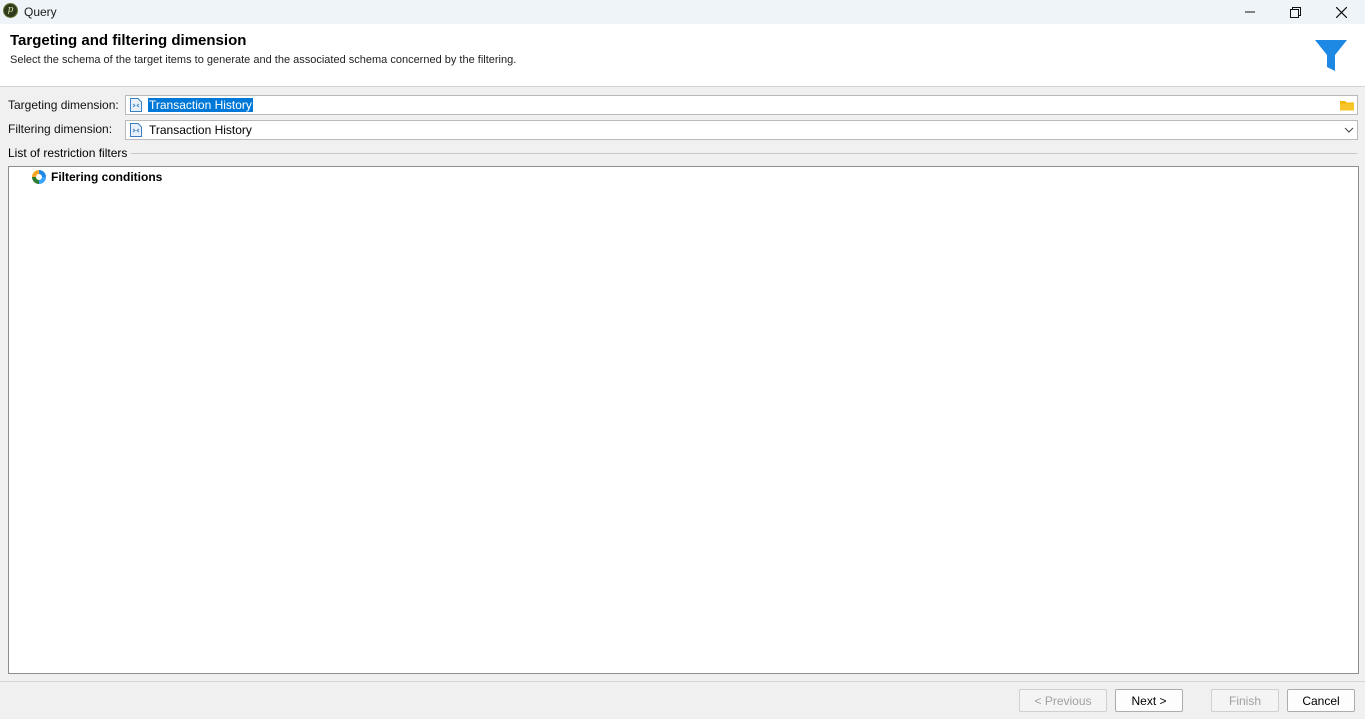 The image size is (1365, 719). I want to click on minimize-button, so click(1250, 12).